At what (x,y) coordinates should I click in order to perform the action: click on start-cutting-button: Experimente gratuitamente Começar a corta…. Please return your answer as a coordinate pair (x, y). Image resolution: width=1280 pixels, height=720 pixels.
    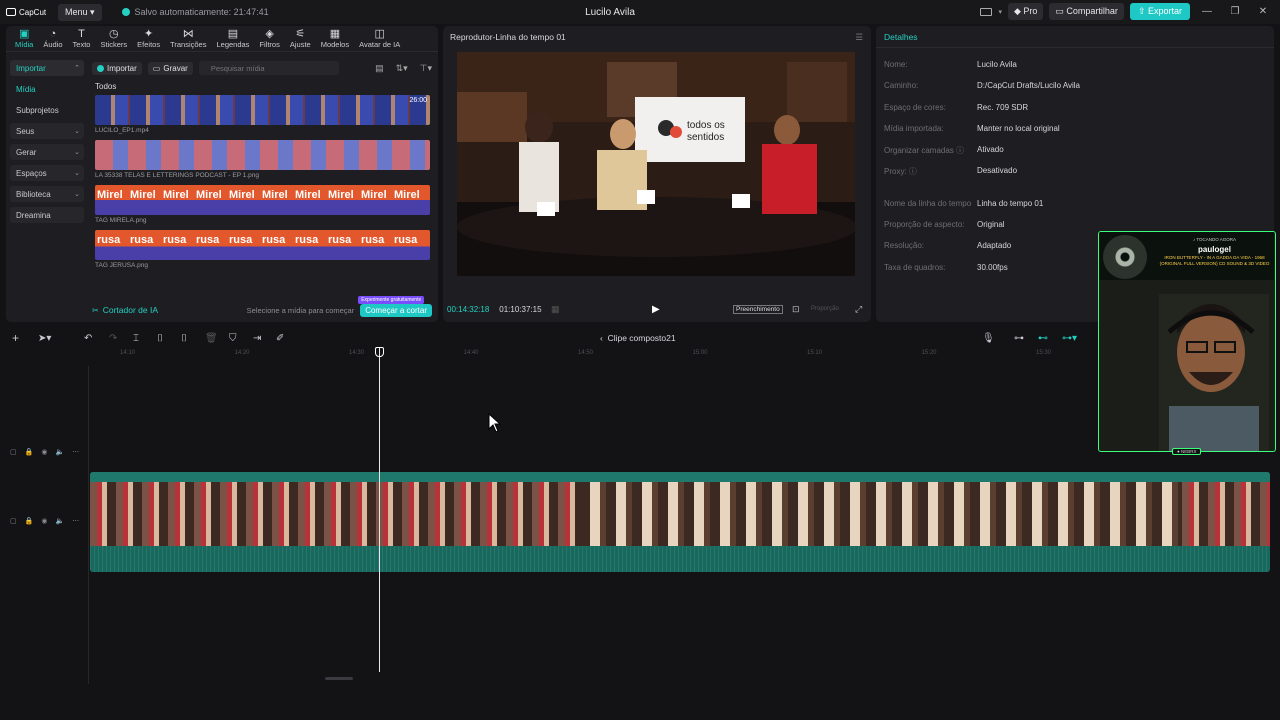
    Looking at the image, I should click on (395, 306).